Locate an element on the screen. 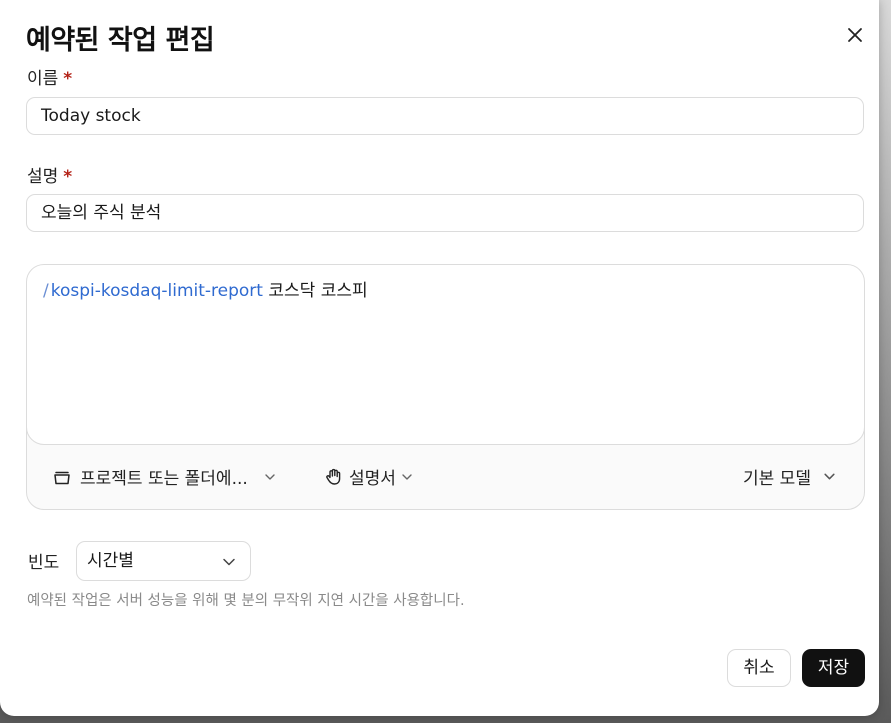 Image resolution: width=891 pixels, height=723 pixels. save-button: 저장 is located at coordinates (833, 668).